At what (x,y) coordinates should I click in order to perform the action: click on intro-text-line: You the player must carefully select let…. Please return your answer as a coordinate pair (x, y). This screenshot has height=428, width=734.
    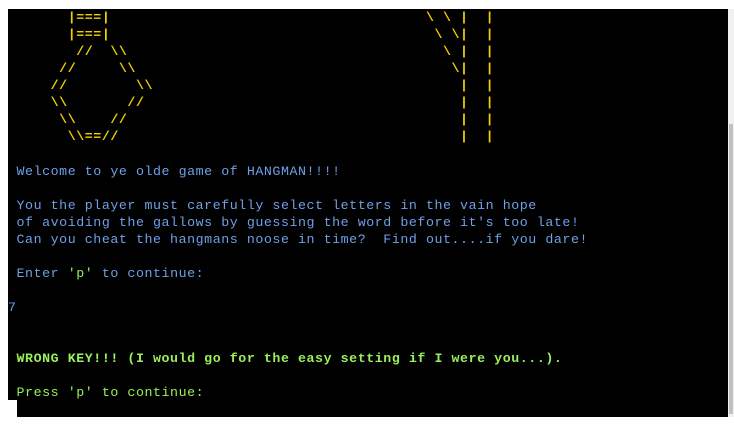
    Looking at the image, I should click on (272, 205).